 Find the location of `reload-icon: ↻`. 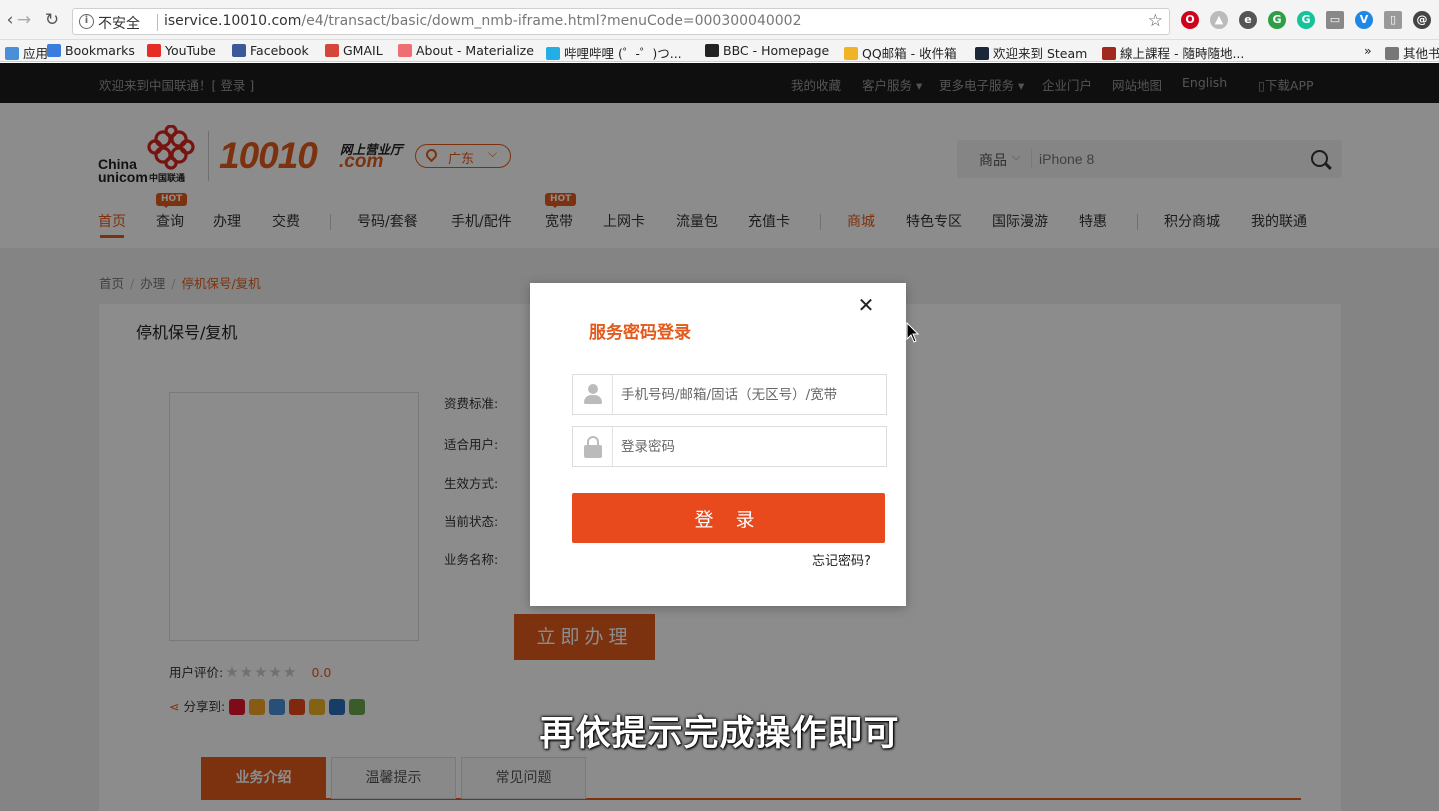

reload-icon: ↻ is located at coordinates (52, 20).